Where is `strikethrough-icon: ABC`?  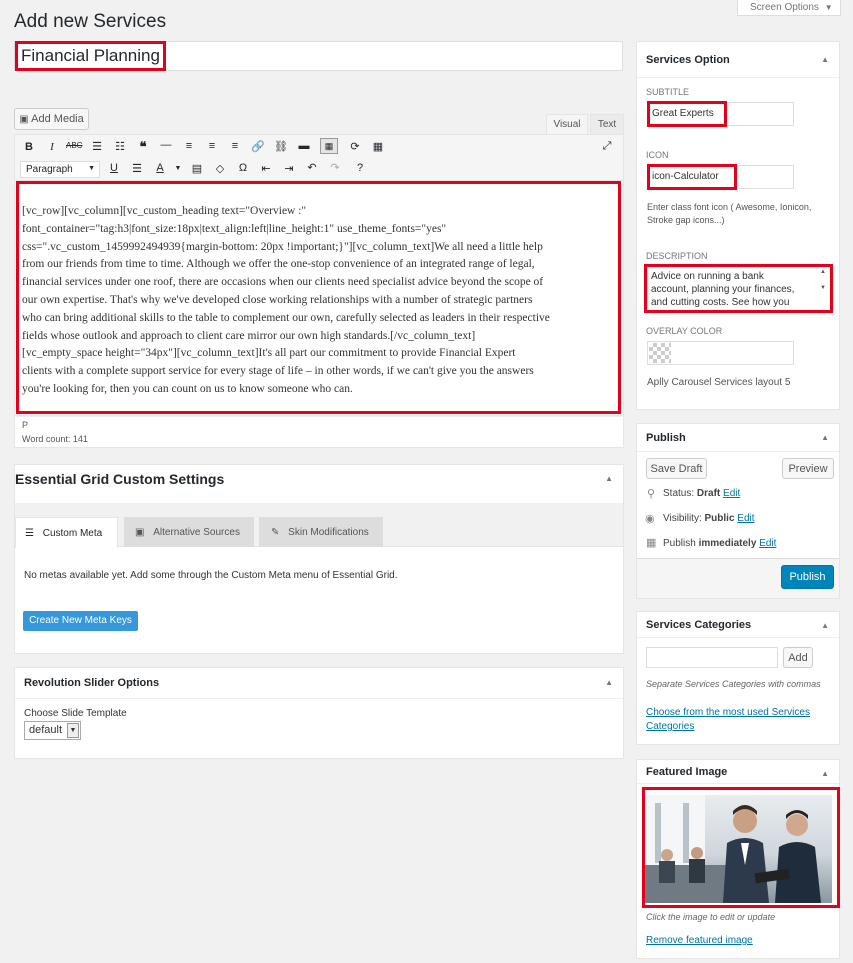
strikethrough-icon: ABC is located at coordinates (74, 145).